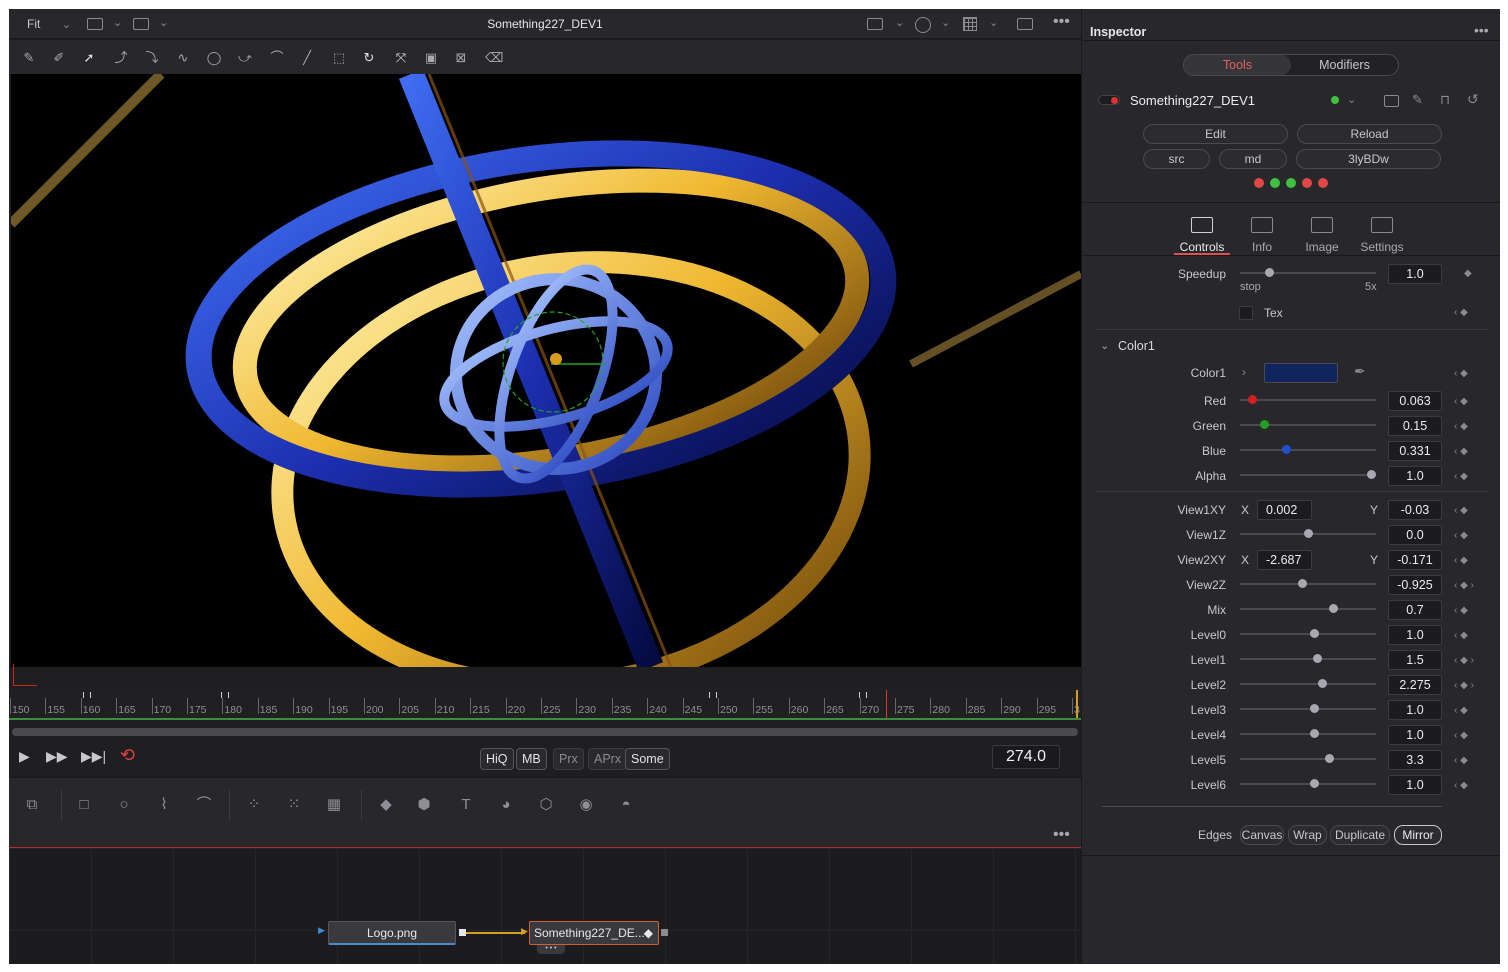  I want to click on shape3d-icon: ⬢, so click(424, 805).